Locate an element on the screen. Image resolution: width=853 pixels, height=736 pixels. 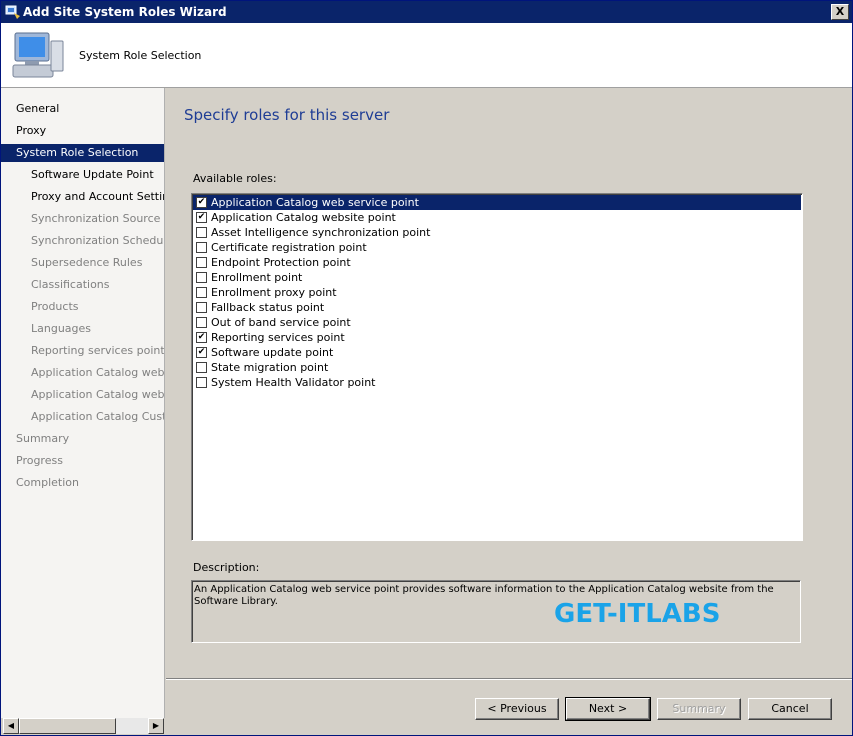
role-label: System Health Validator point is located at coordinates (293, 382).